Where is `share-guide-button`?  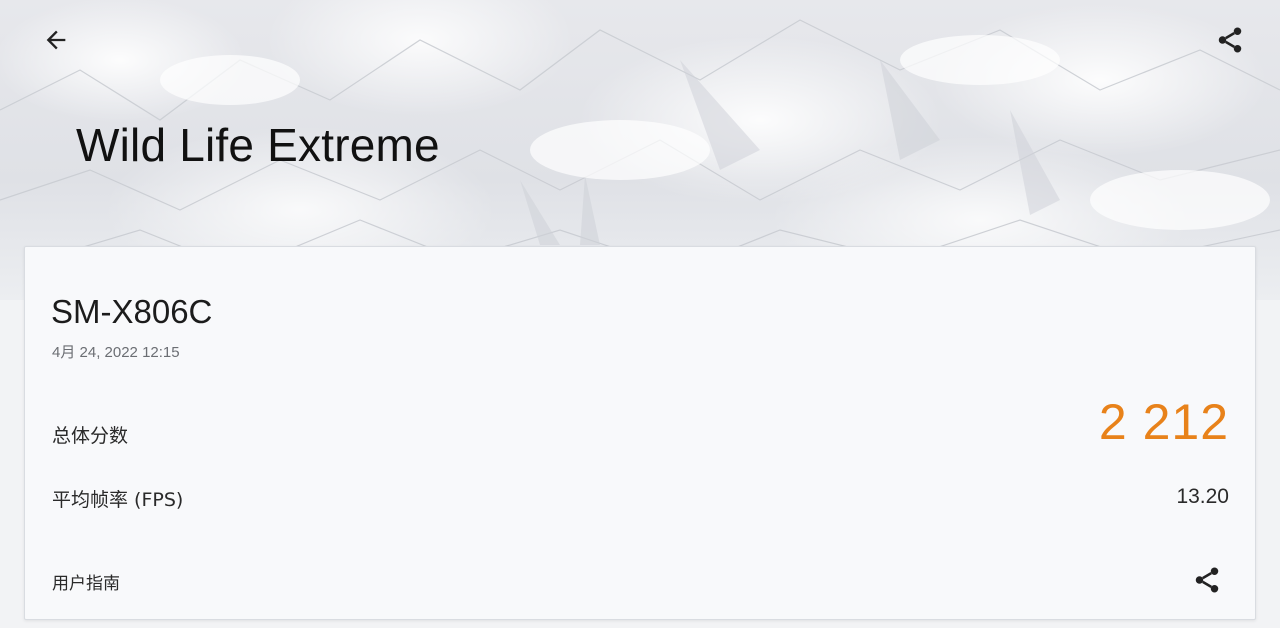 share-guide-button is located at coordinates (1207, 580).